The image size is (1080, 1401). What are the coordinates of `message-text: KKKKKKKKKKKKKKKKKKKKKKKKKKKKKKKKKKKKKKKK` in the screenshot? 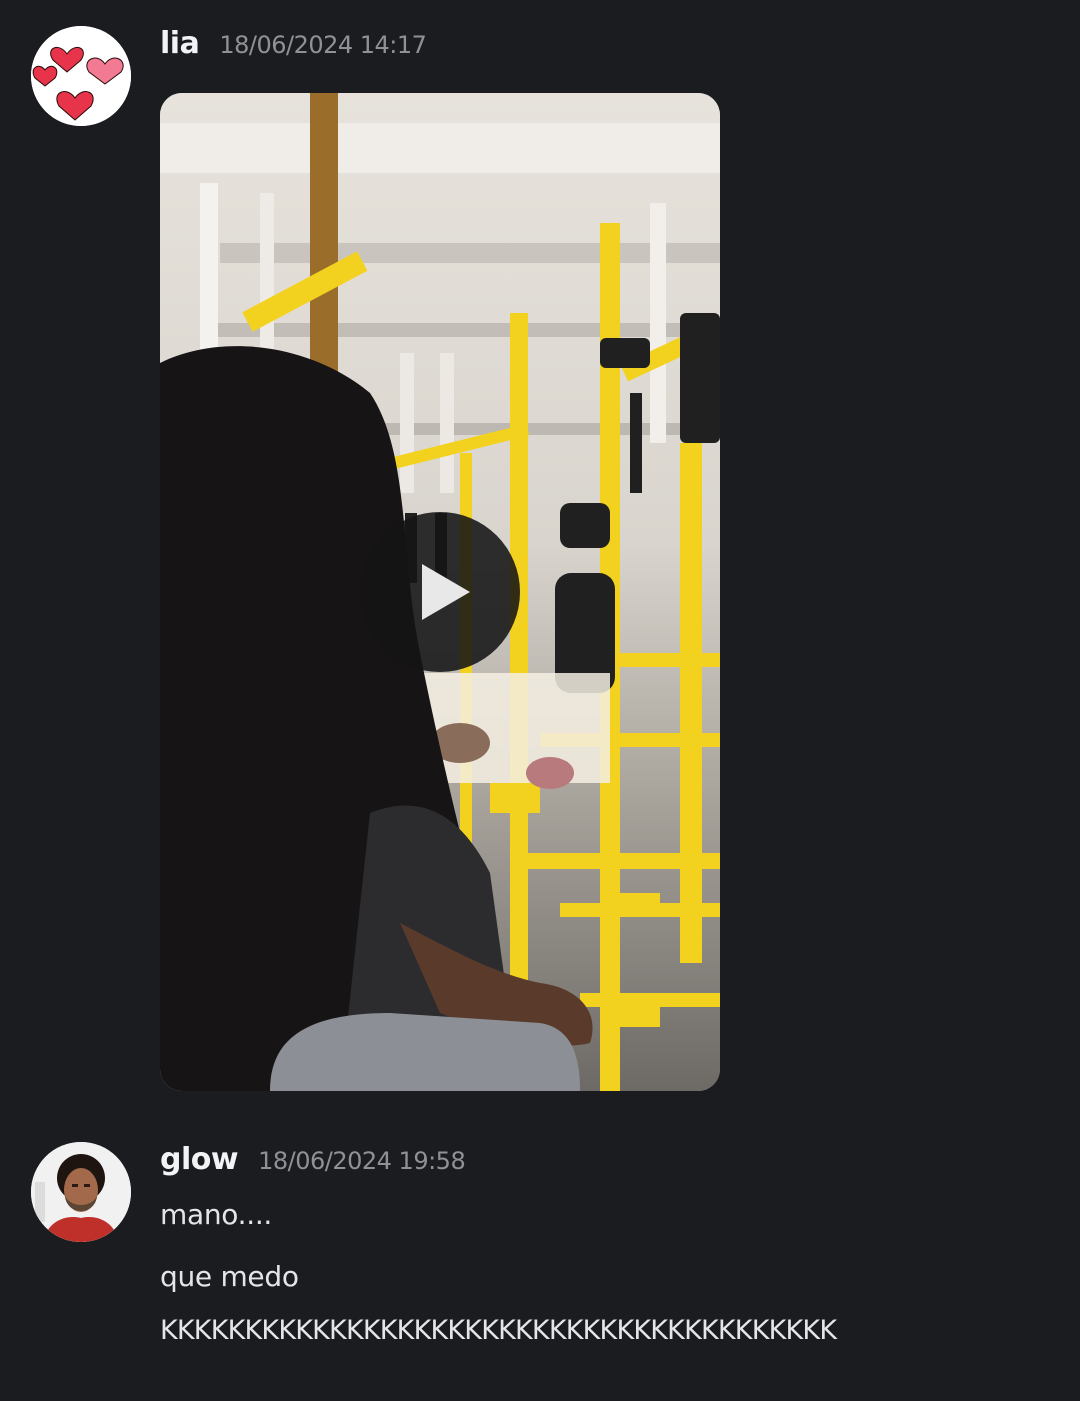 It's located at (498, 1330).